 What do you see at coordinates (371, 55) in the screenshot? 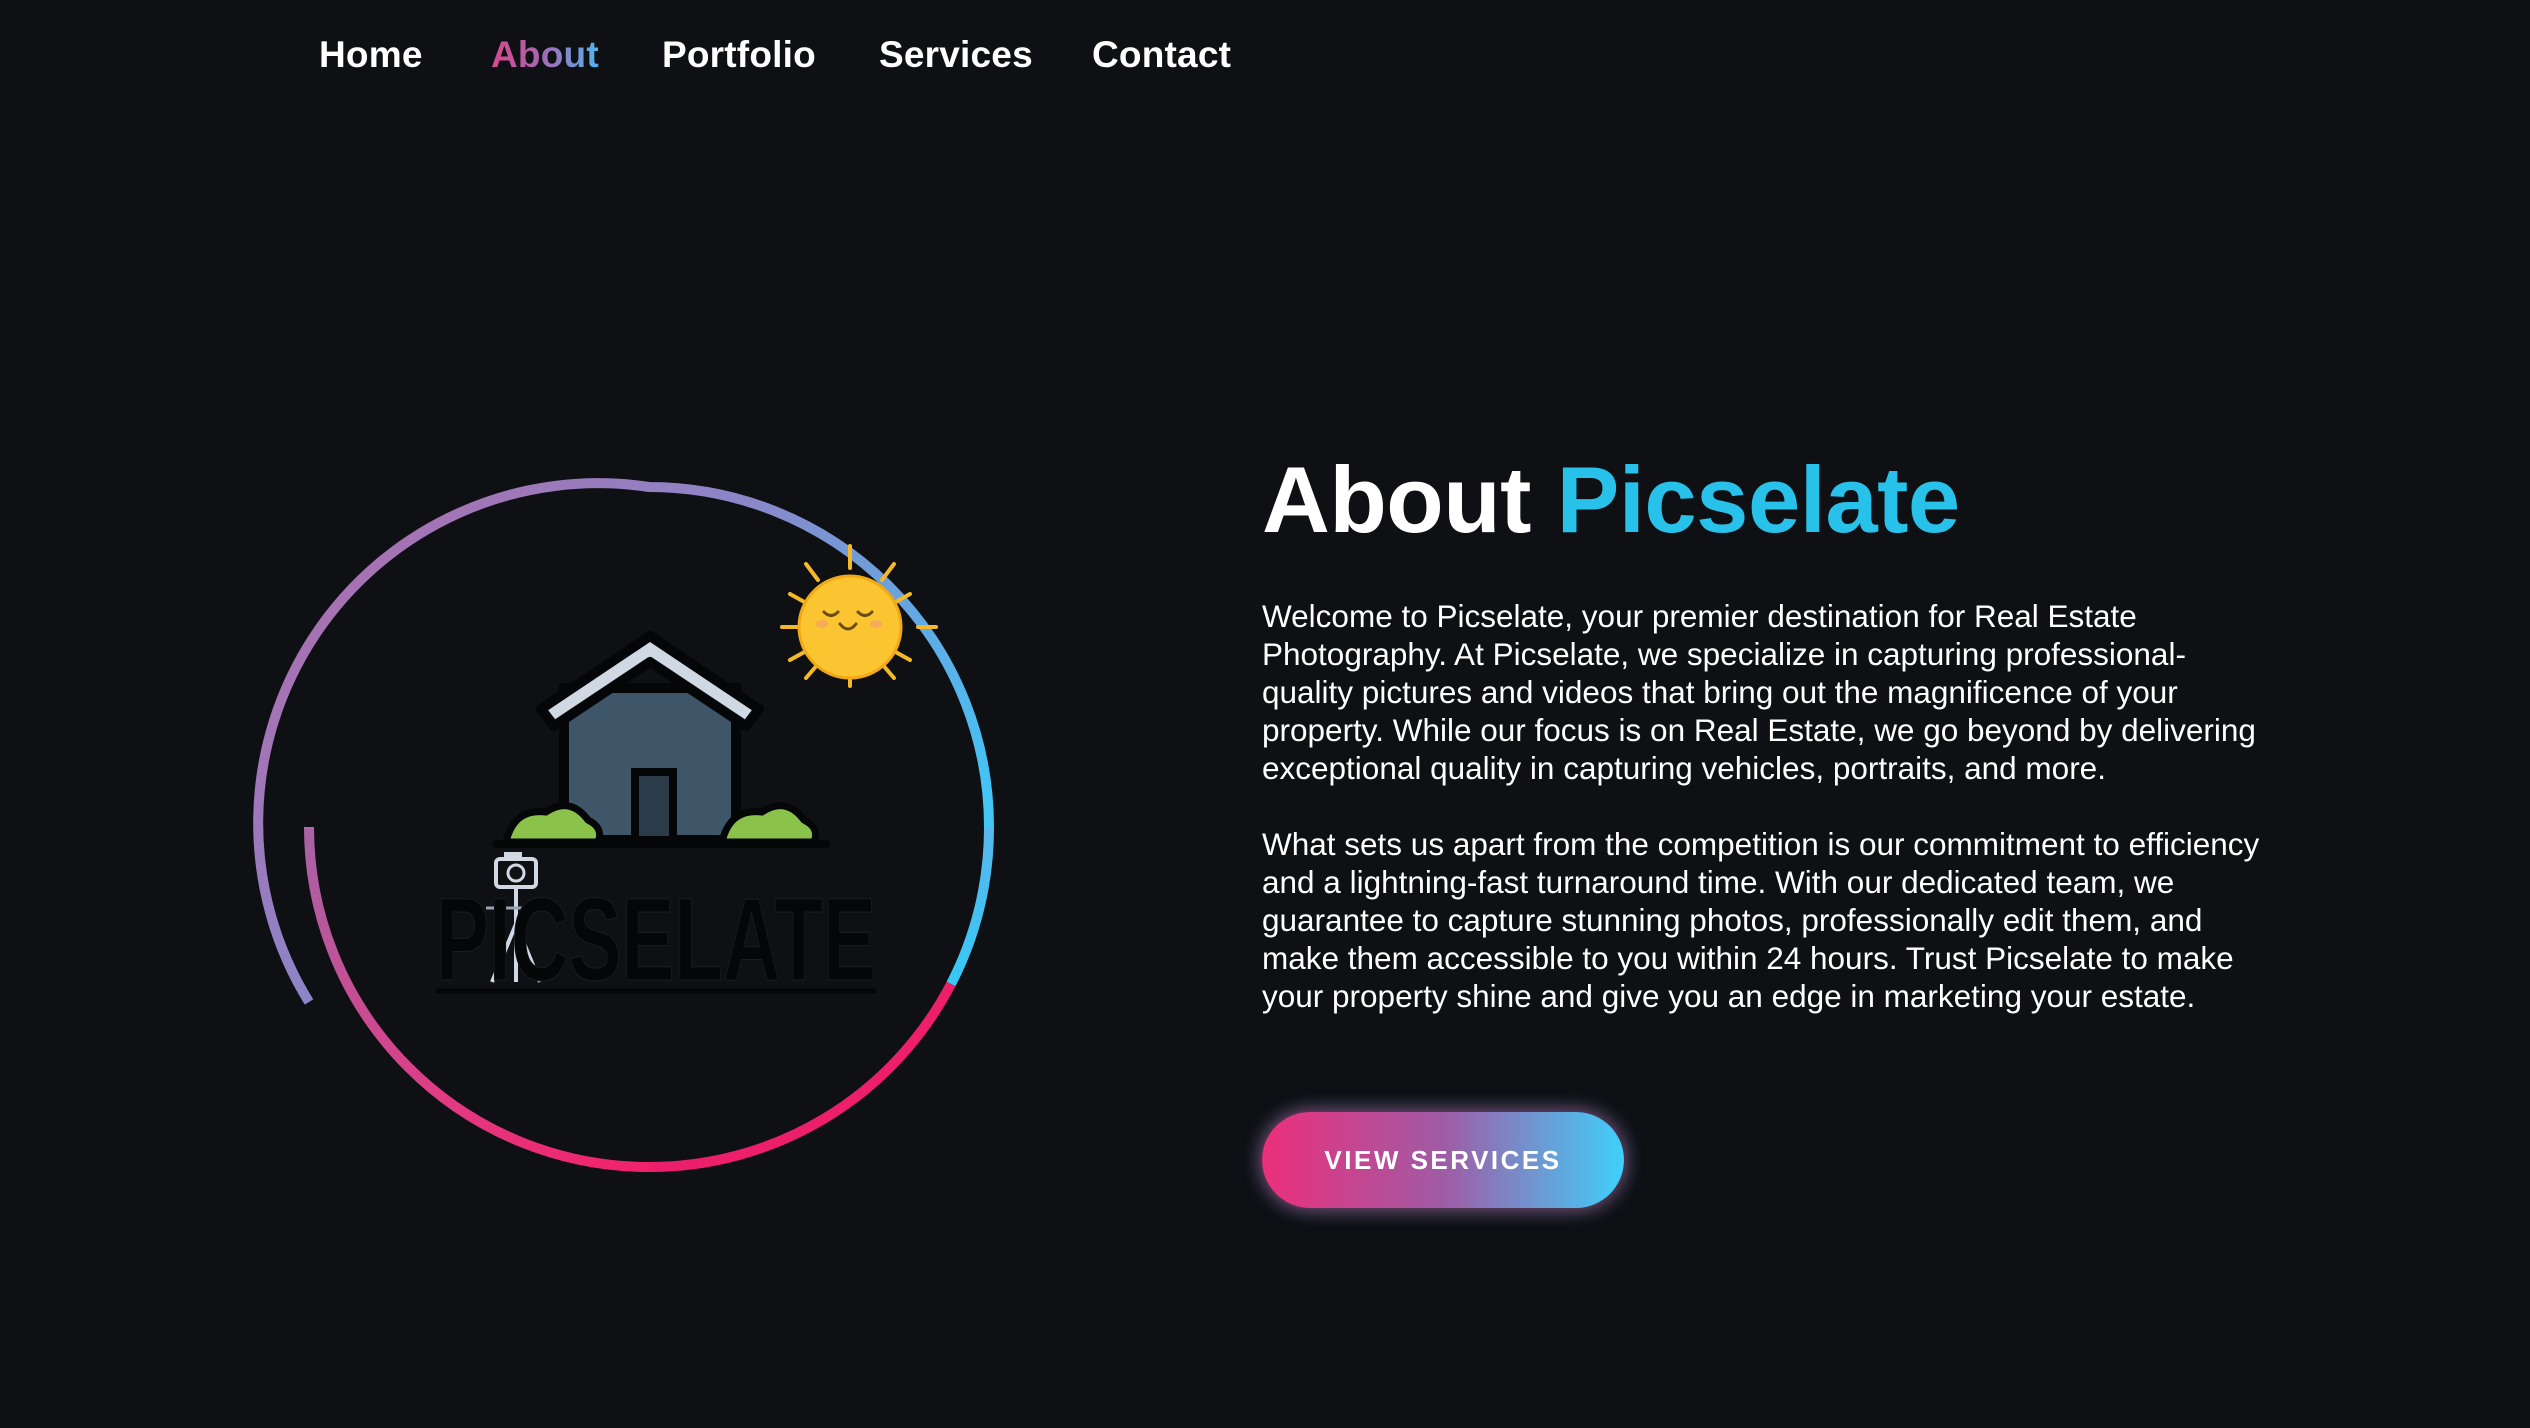
I see `nav-item-home: Home` at bounding box center [371, 55].